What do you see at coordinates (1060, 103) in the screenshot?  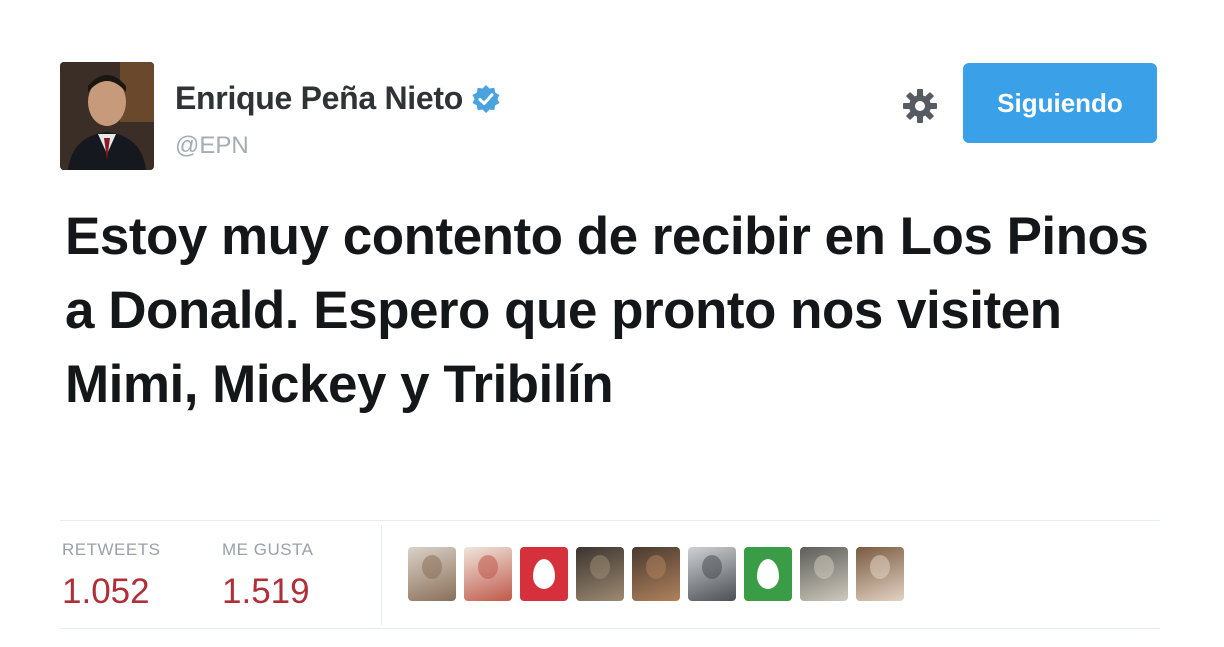 I see `following-button: Siguiendo` at bounding box center [1060, 103].